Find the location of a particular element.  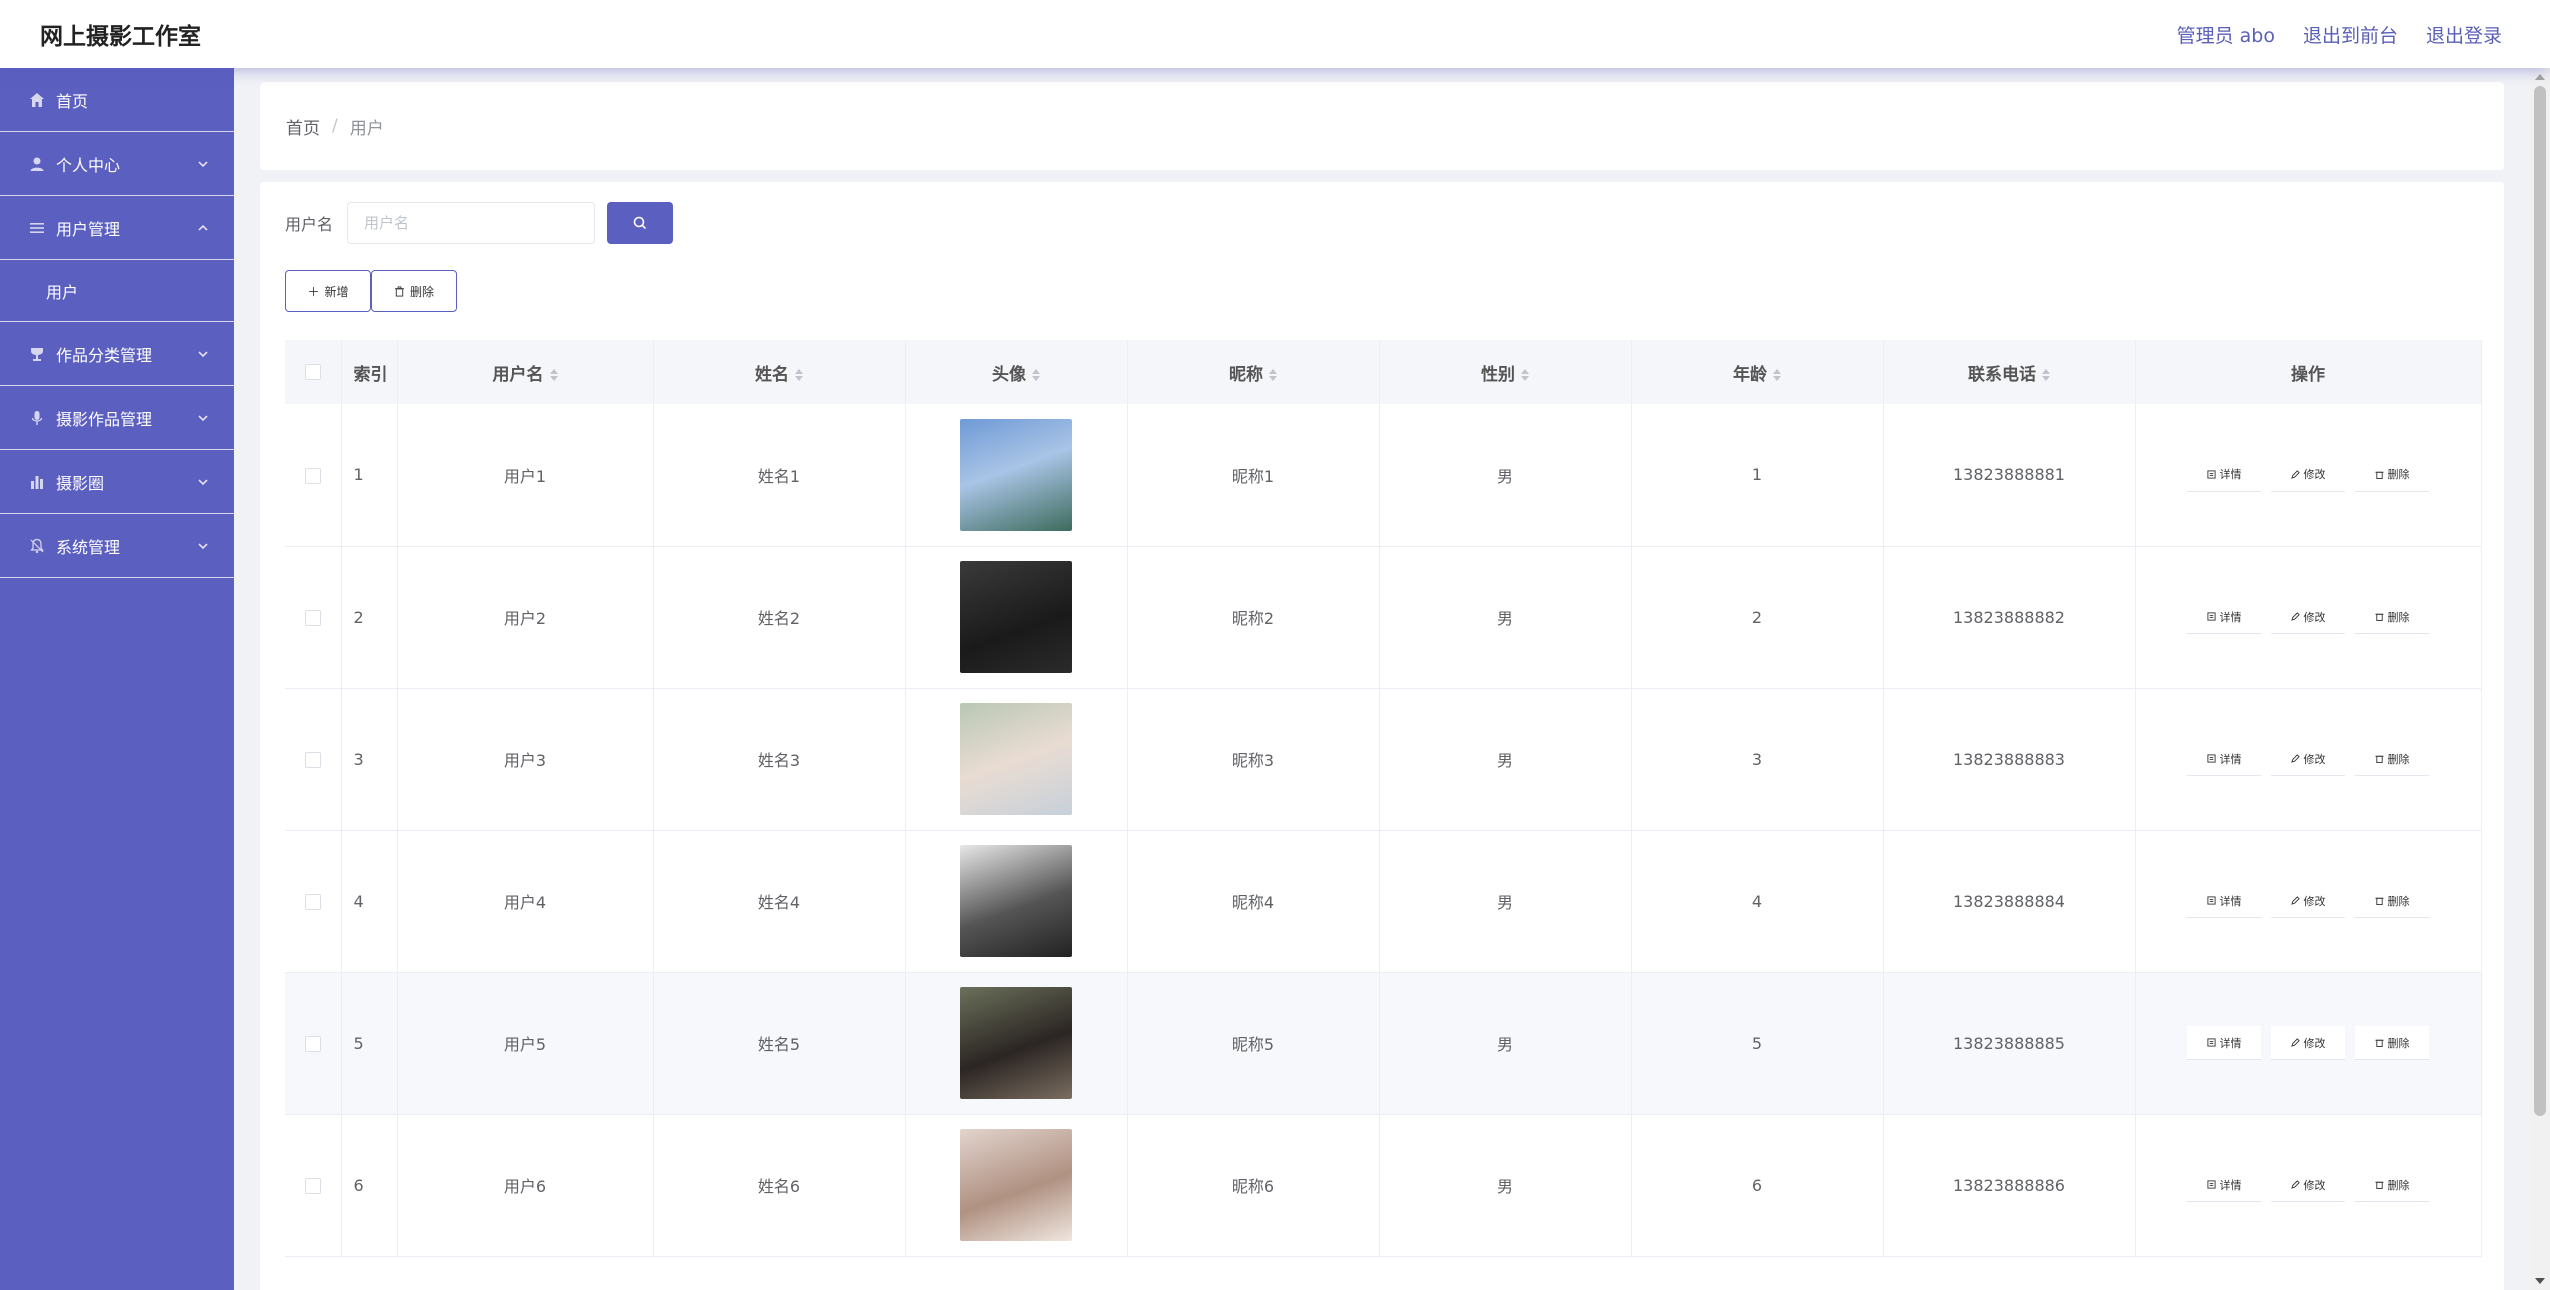

select-all-checkbox is located at coordinates (312, 372).